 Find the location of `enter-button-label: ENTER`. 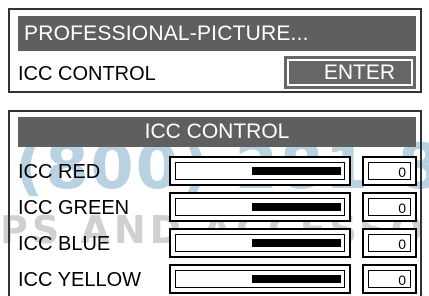

enter-button-label: ENTER is located at coordinates (350, 72).